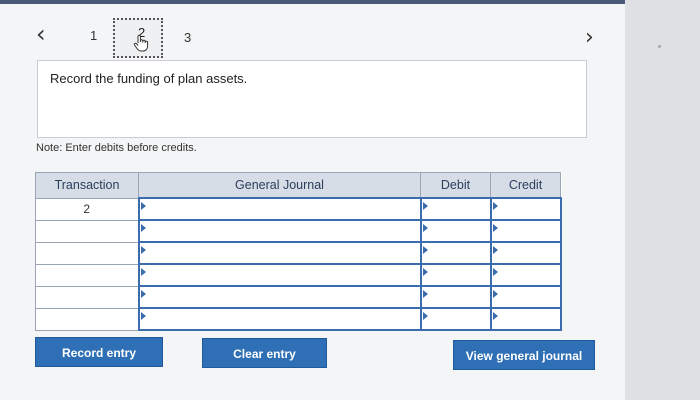  I want to click on step-2-current: 2, so click(138, 38).